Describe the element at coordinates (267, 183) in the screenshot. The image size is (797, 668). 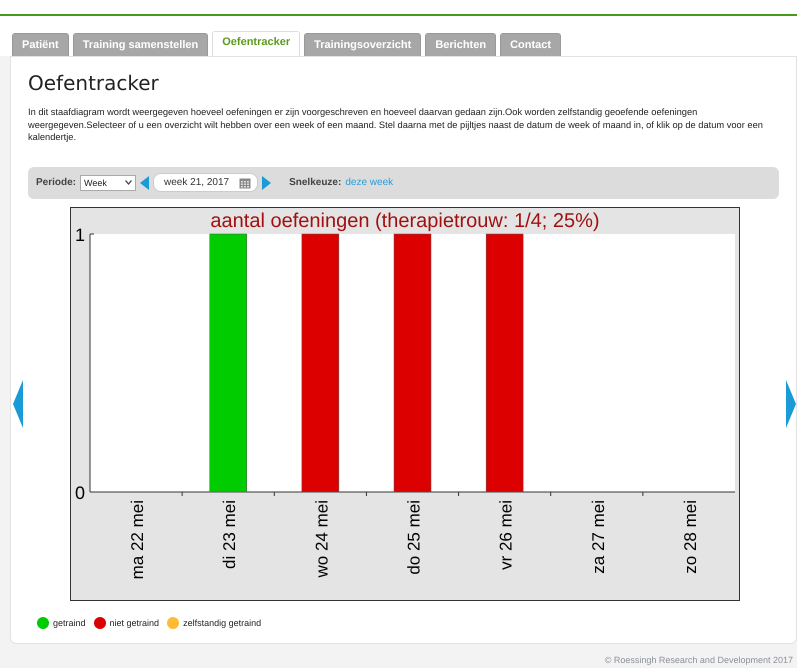
I see `next-week-icon` at that location.